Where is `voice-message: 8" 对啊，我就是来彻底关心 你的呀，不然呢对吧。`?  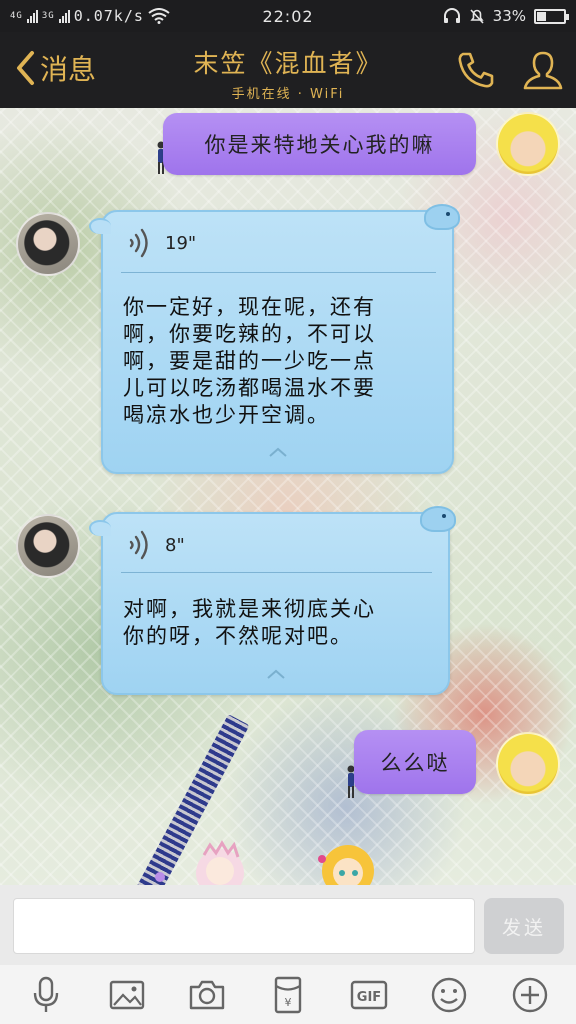 voice-message: 8" 对啊，我就是来彻底关心 你的呀，不然呢对吧。 is located at coordinates (272, 600).